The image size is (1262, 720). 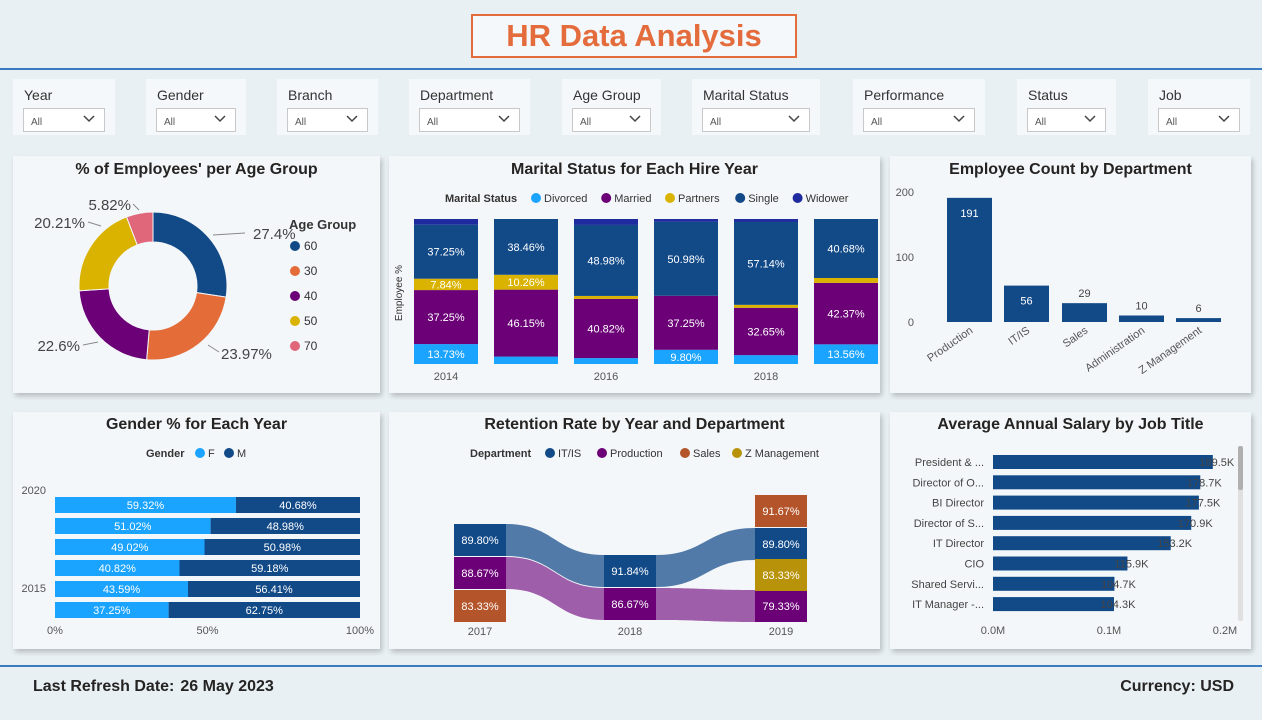 I want to click on footer-divider, so click(x=631, y=666).